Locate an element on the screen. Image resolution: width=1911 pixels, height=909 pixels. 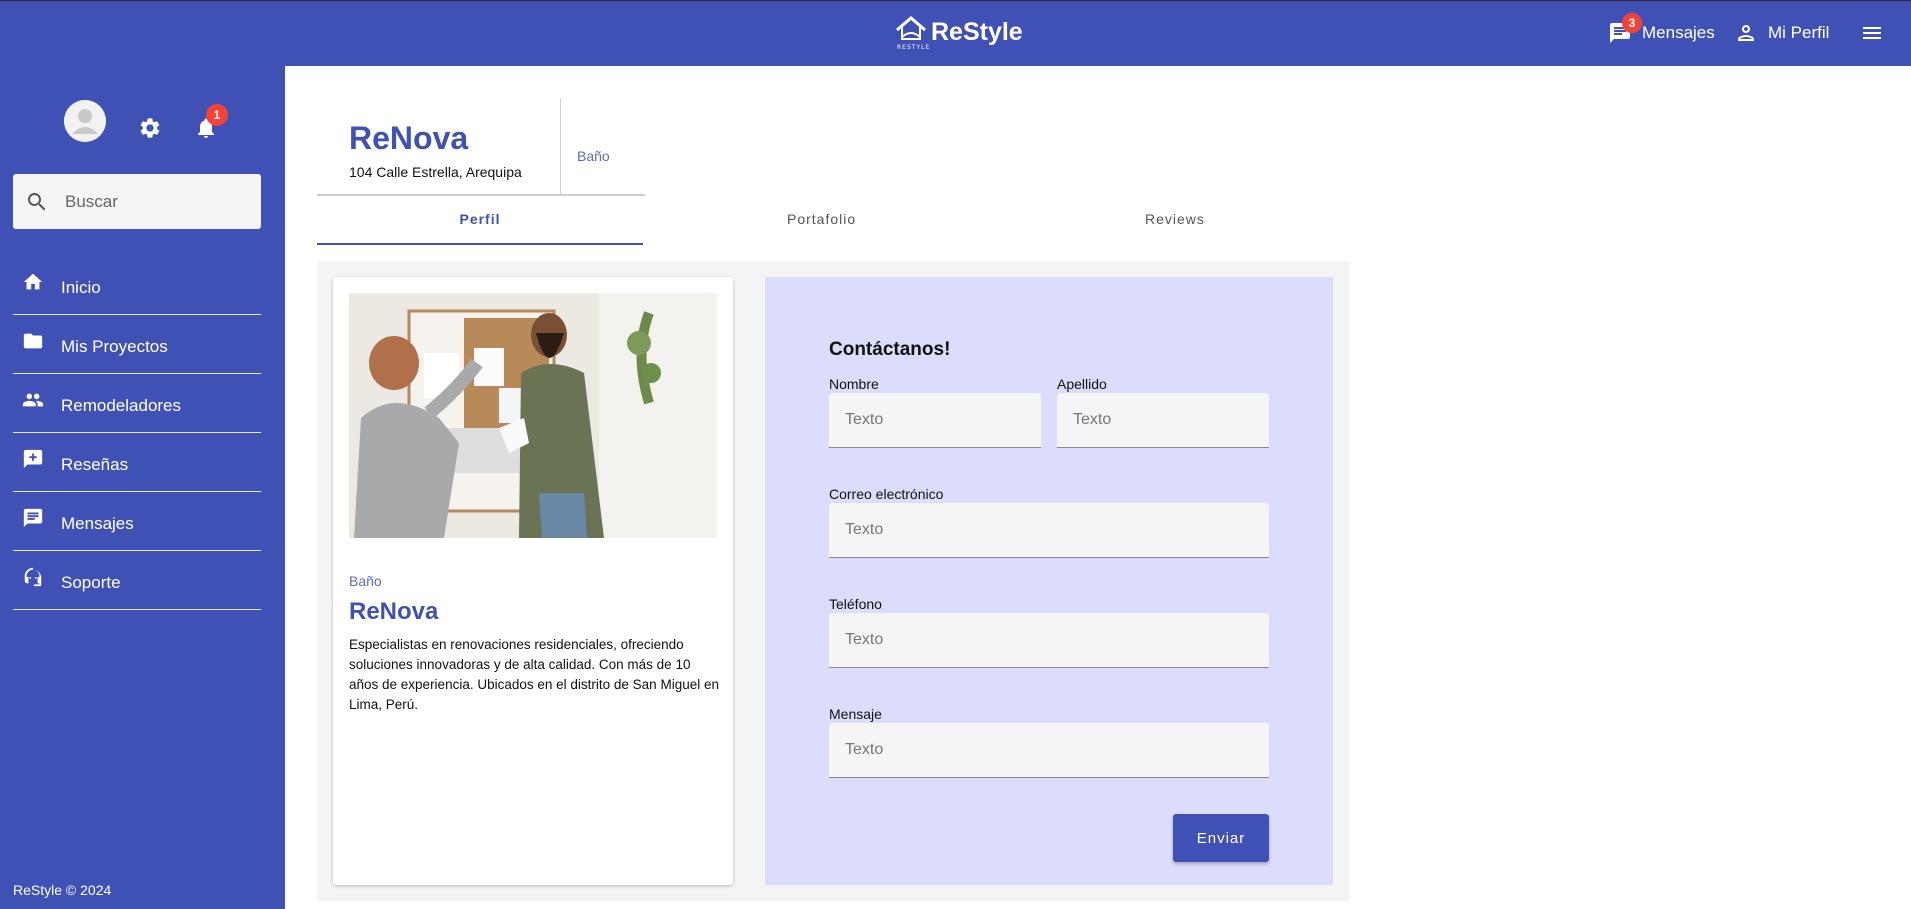
sidebar-item-label: Remodeladores is located at coordinates (121, 405).